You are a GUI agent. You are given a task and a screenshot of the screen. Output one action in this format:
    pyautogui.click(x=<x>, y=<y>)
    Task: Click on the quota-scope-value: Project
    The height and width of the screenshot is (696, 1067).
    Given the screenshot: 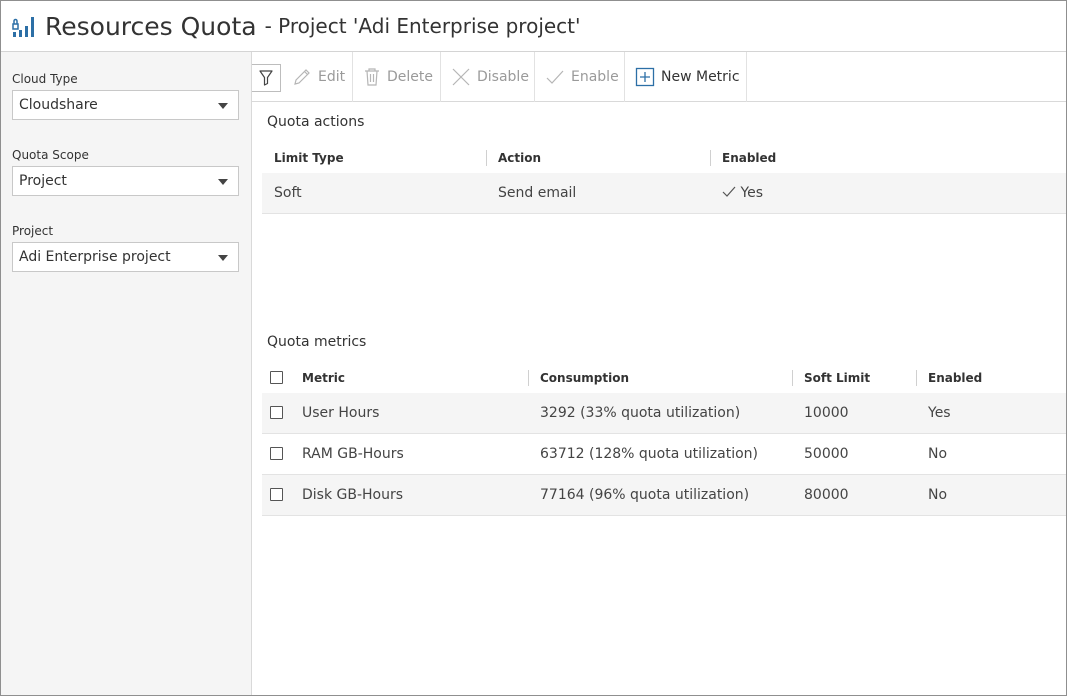 What is the action you would take?
    pyautogui.click(x=43, y=181)
    